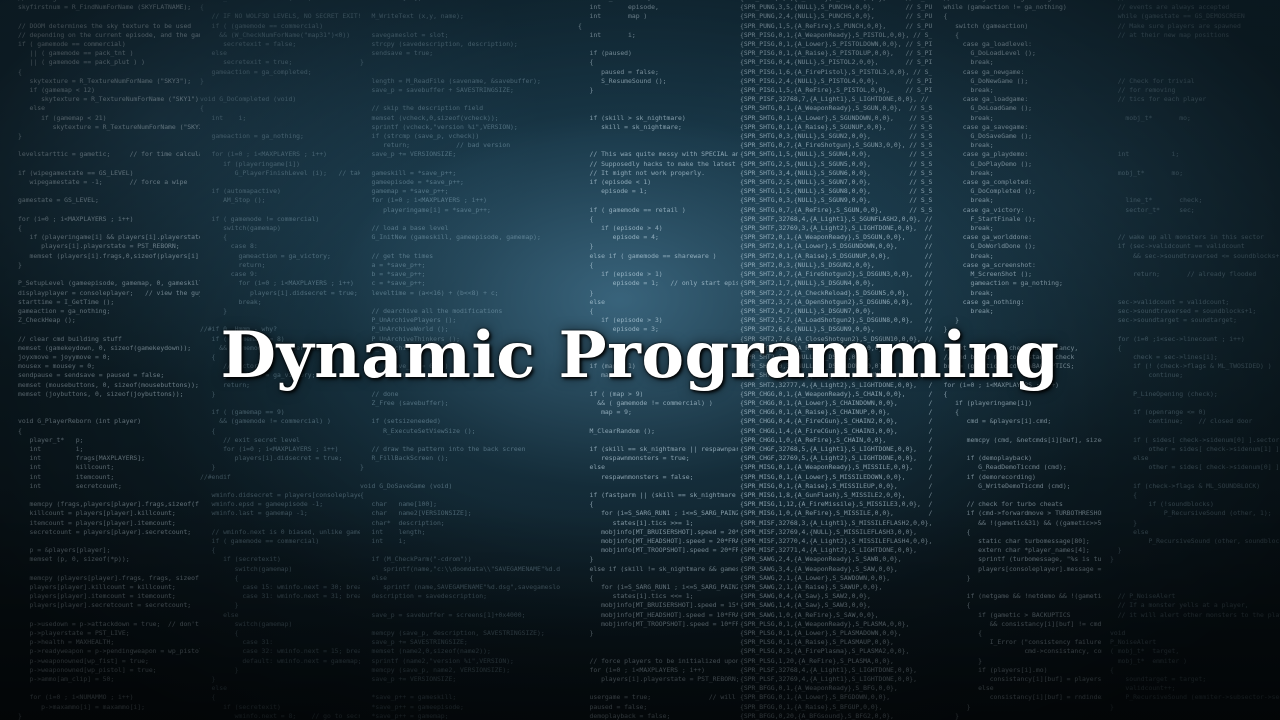  Describe the element at coordinates (640, 355) in the screenshot. I see `page-title: Dynamic Programming` at that location.